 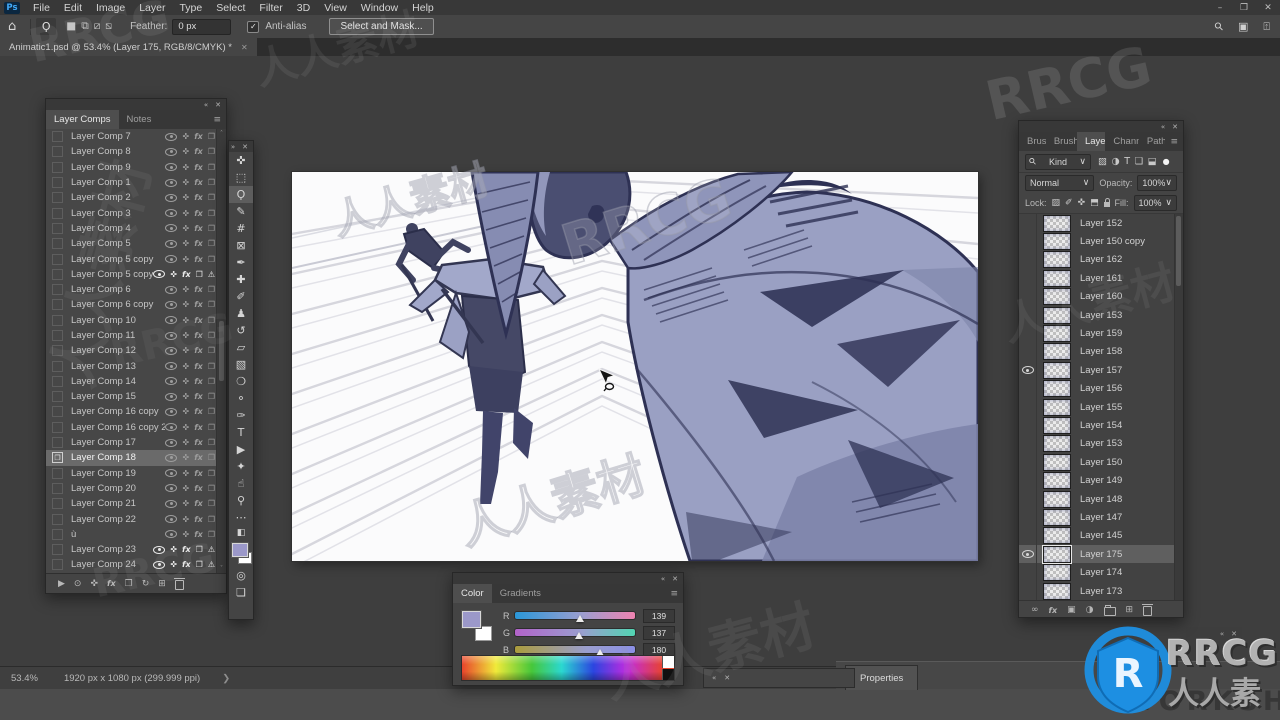 I want to click on comp-apply-box: ❐, so click(x=57, y=458).